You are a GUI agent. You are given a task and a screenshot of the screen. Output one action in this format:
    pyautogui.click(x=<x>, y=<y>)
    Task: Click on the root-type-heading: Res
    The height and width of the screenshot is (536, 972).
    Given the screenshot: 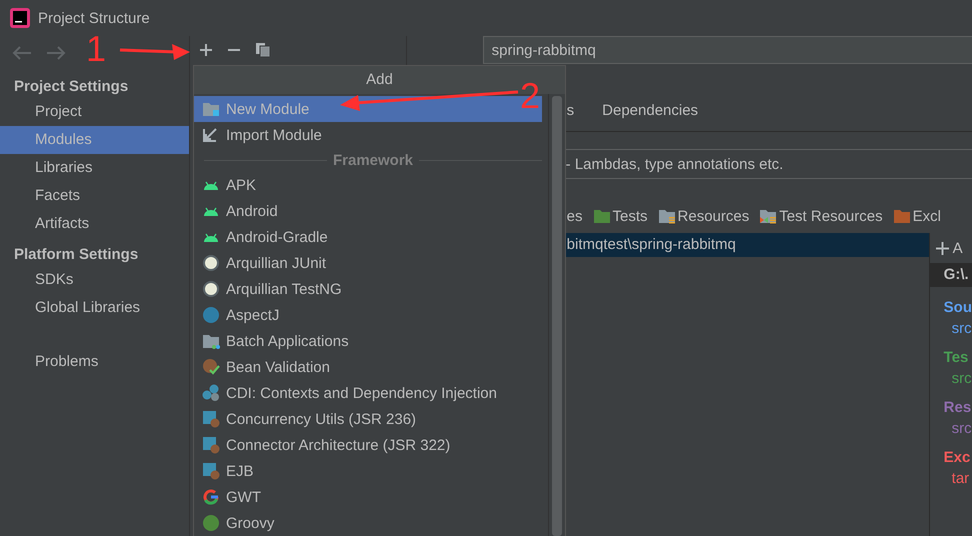 What is the action you would take?
    pyautogui.click(x=957, y=407)
    